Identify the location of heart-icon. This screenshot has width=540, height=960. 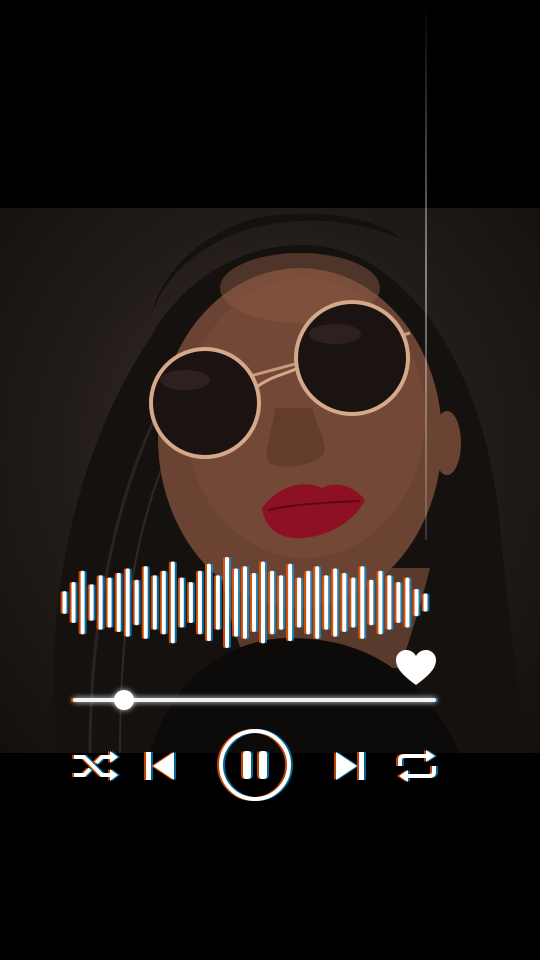
(416, 667).